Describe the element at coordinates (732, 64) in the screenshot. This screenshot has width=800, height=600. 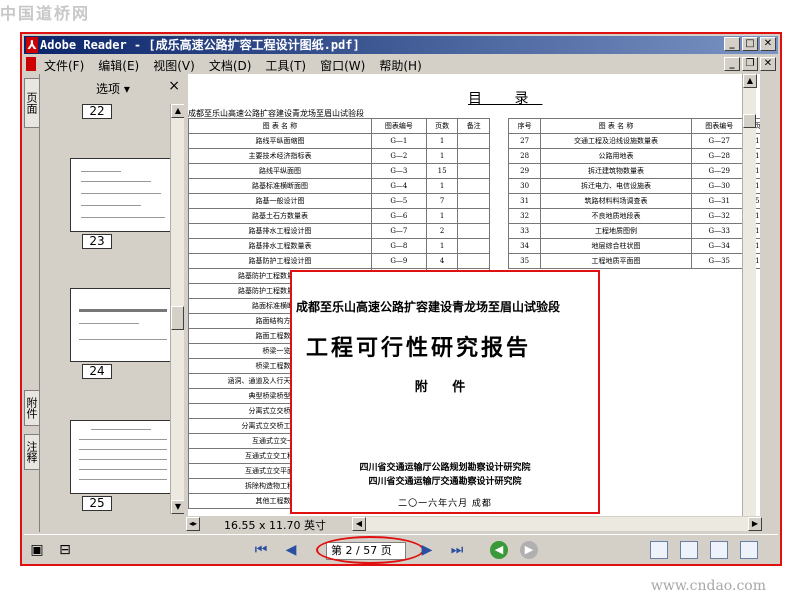
I see `doc-minimize-button: _` at that location.